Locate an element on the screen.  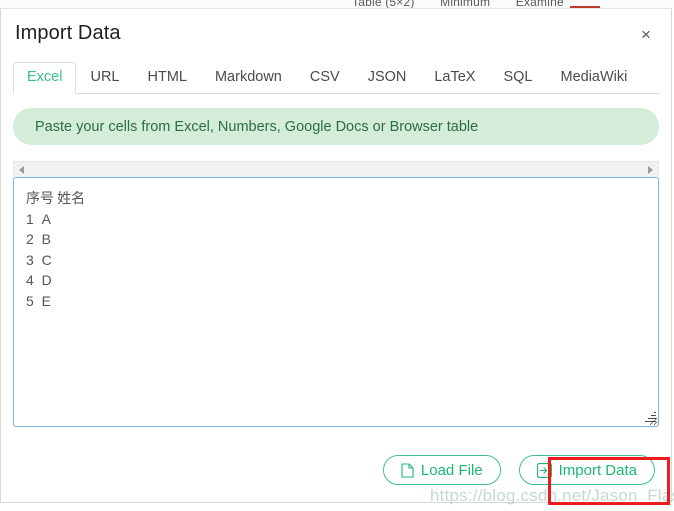
page-title: Import Data is located at coordinates (68, 33).